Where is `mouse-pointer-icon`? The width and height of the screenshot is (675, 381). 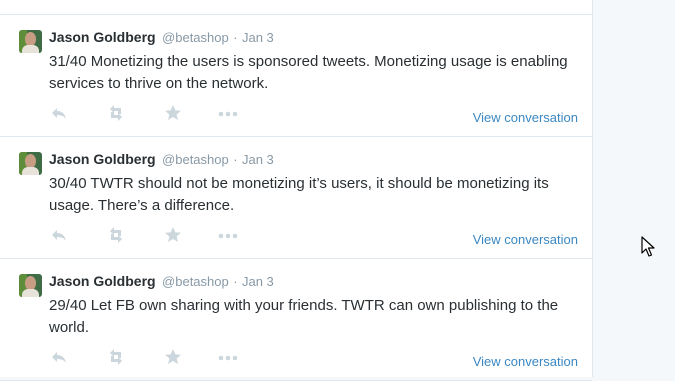 mouse-pointer-icon is located at coordinates (648, 247).